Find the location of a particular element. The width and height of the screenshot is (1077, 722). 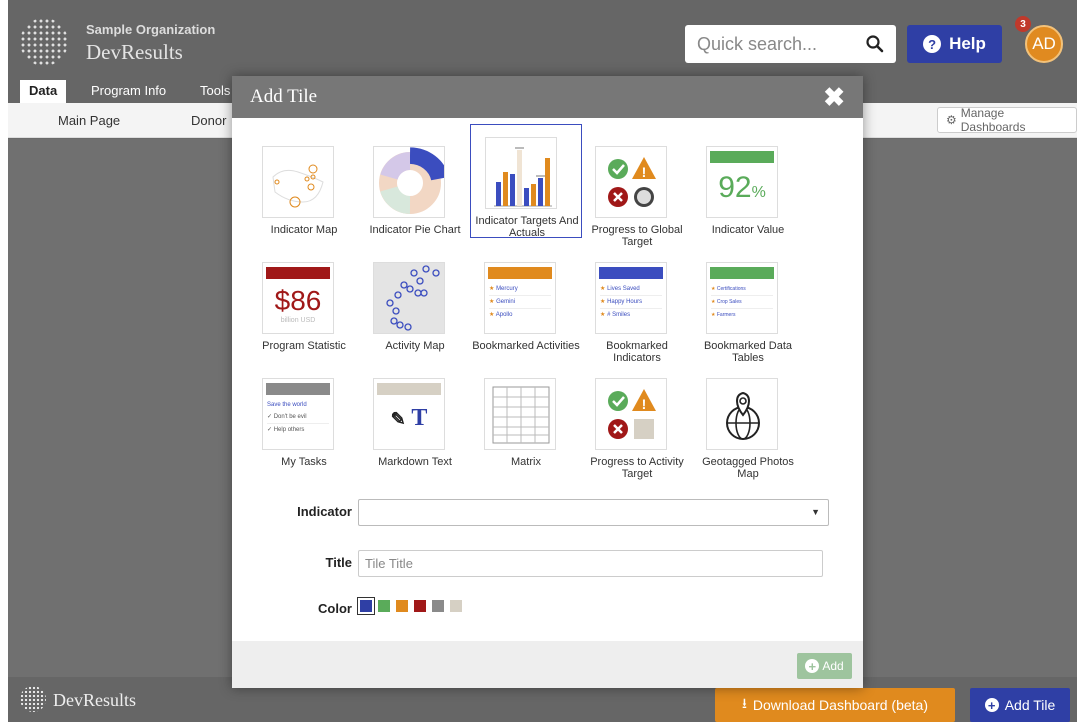

tile-progress-to-global-target: ! Progress to Global Target is located at coordinates (637, 192).